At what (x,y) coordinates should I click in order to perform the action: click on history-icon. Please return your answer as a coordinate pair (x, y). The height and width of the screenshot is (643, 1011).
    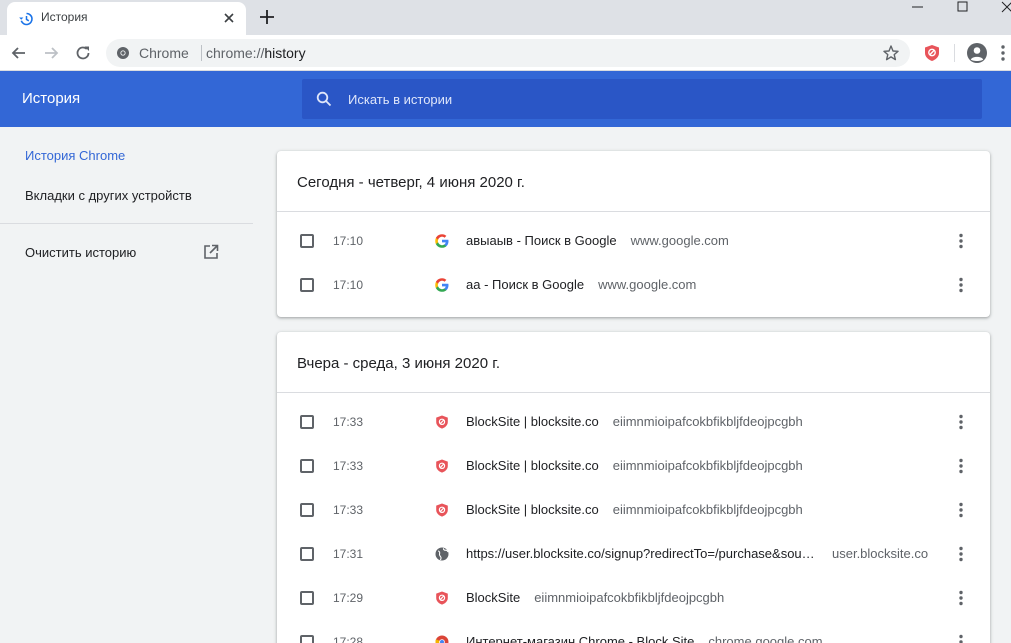
    Looking at the image, I should click on (26, 19).